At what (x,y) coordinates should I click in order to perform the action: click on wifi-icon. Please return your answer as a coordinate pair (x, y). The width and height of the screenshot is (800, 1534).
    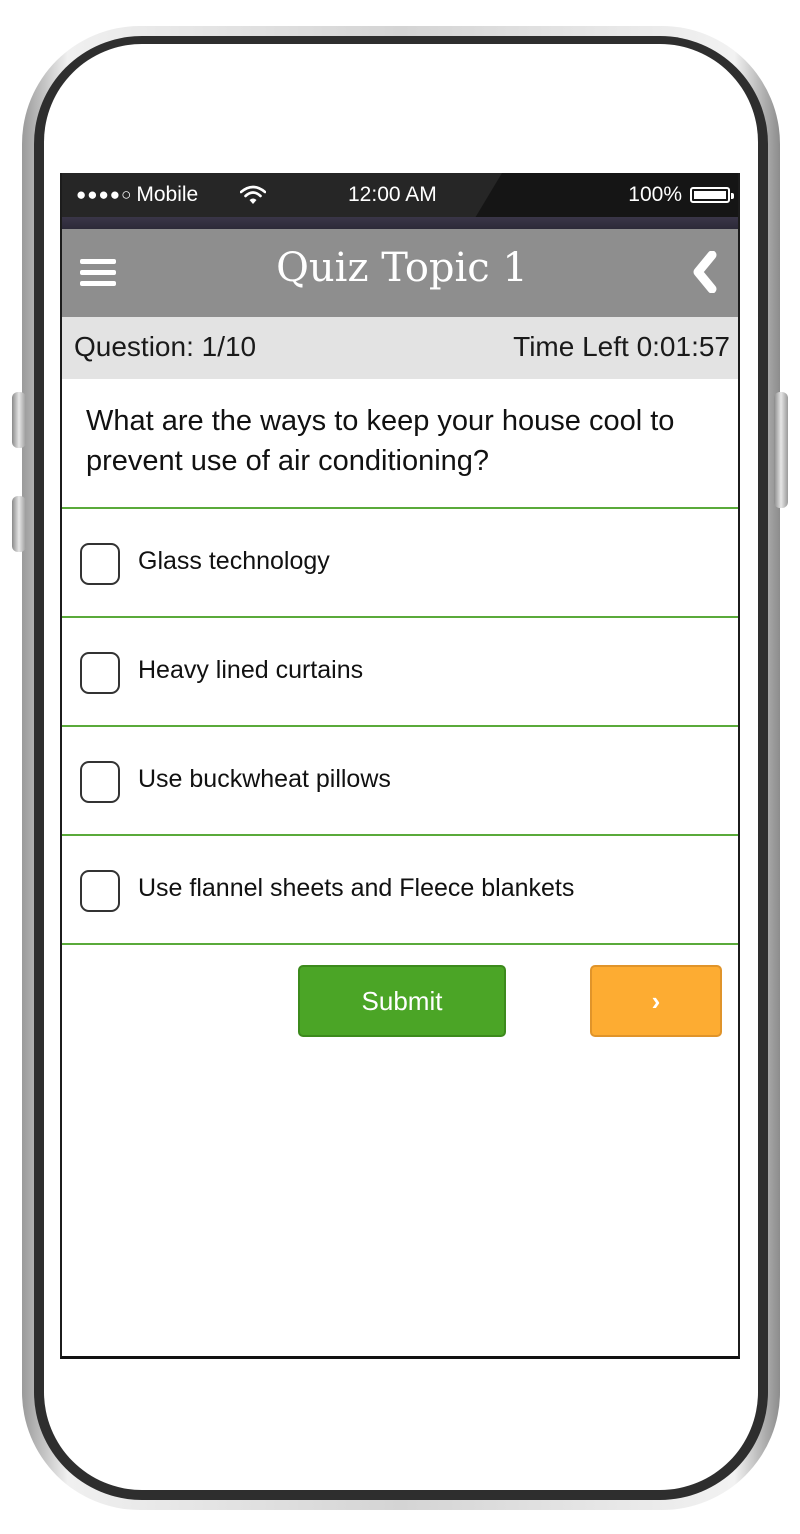
    Looking at the image, I should click on (253, 194).